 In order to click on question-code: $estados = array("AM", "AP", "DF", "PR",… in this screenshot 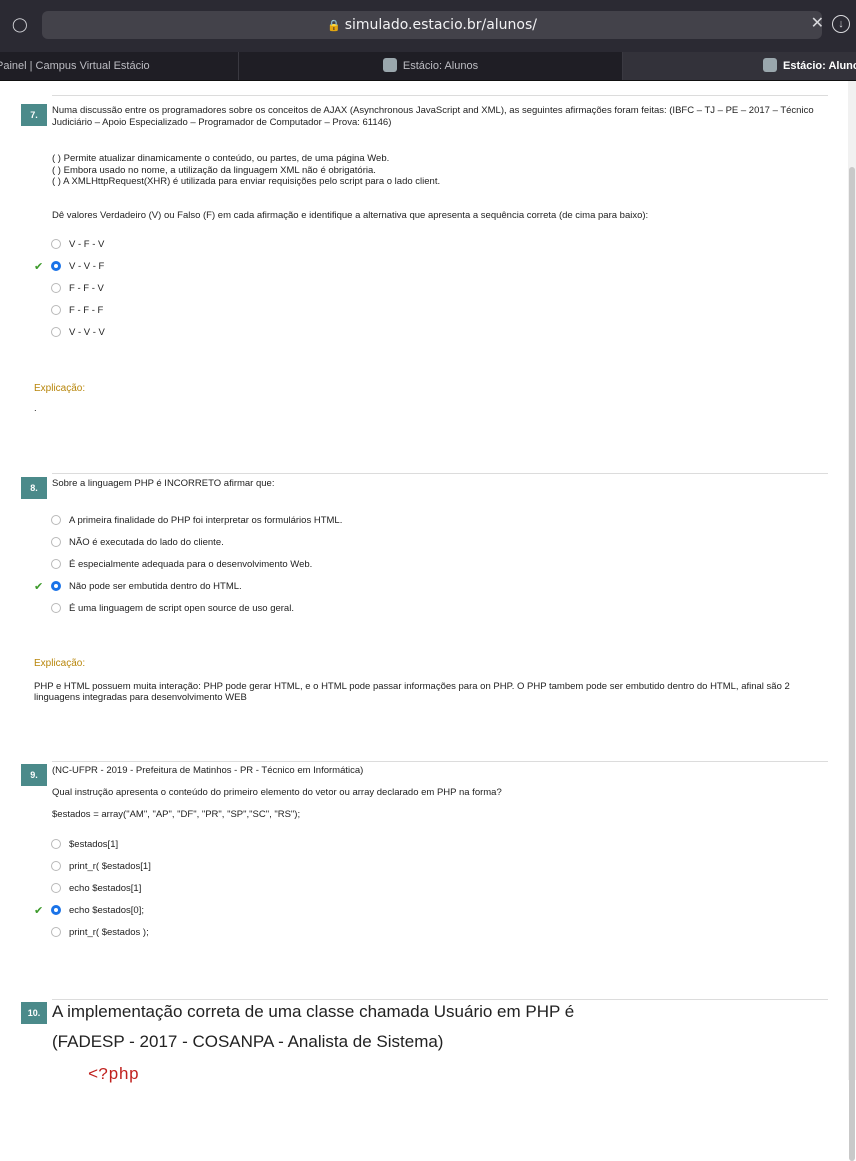, I will do `click(176, 814)`.